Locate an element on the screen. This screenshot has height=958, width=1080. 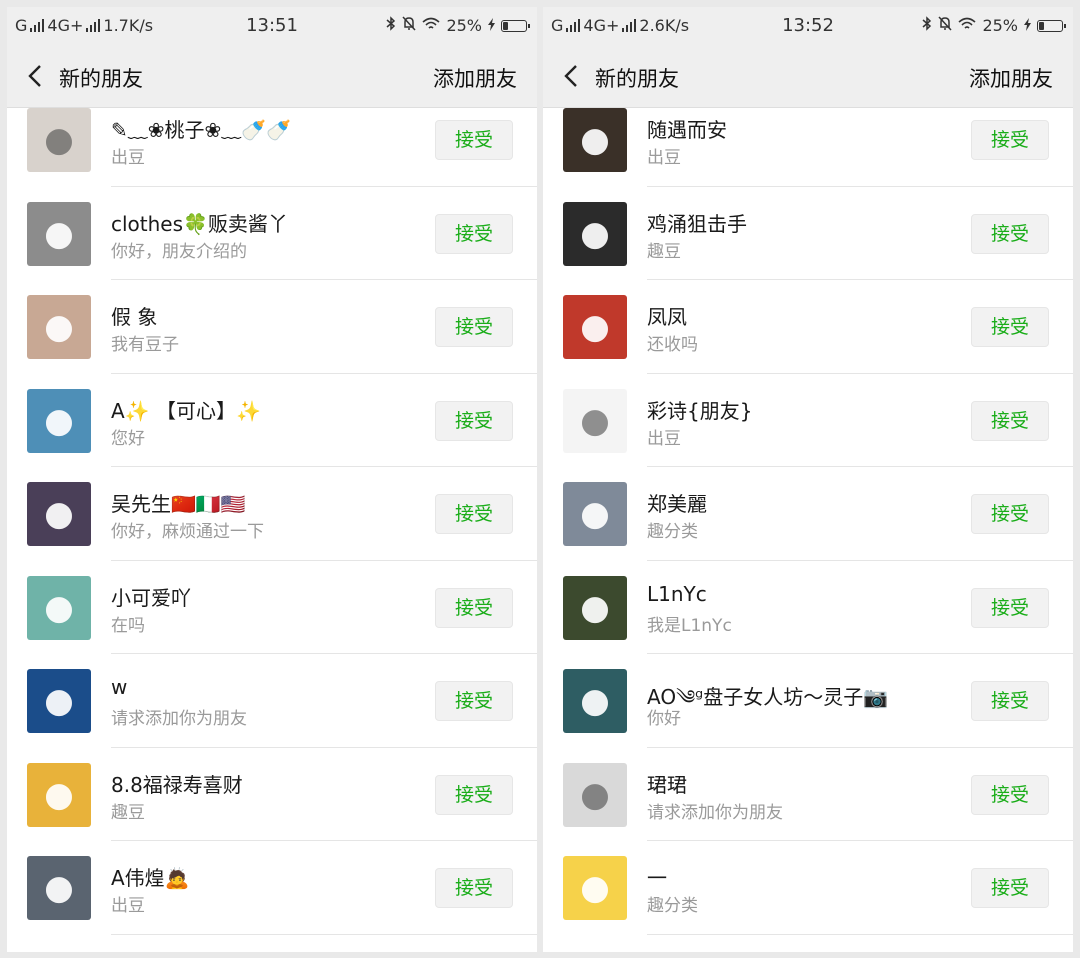
battery-percent: 25% is located at coordinates (1000, 25).